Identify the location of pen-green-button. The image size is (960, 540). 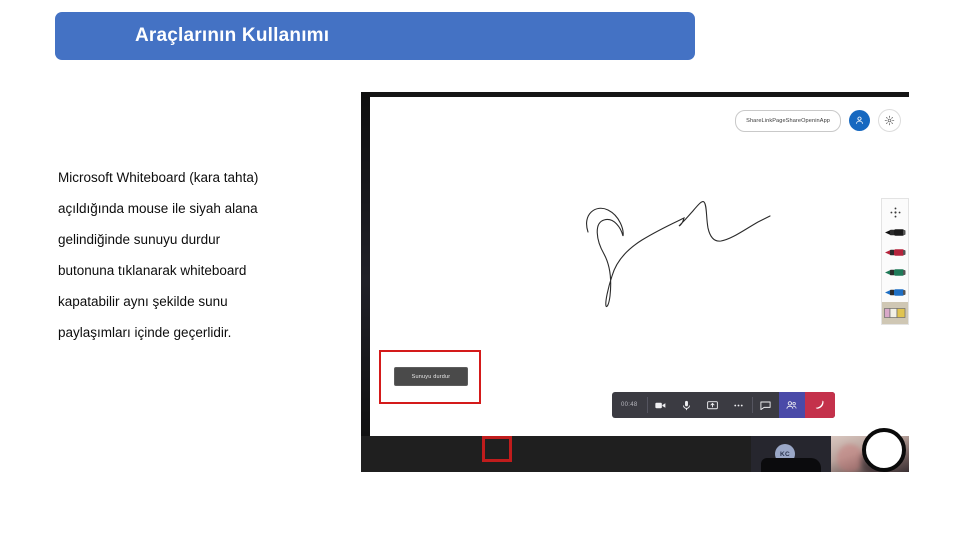
(895, 272).